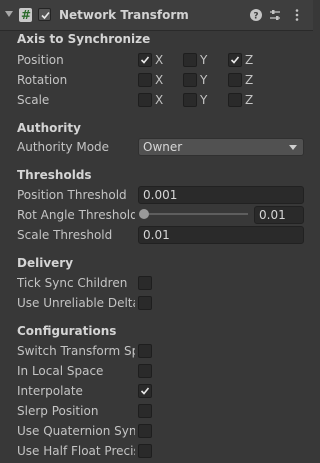 The width and height of the screenshot is (320, 463). What do you see at coordinates (235, 60) in the screenshot?
I see `position-z-checkbox` at bounding box center [235, 60].